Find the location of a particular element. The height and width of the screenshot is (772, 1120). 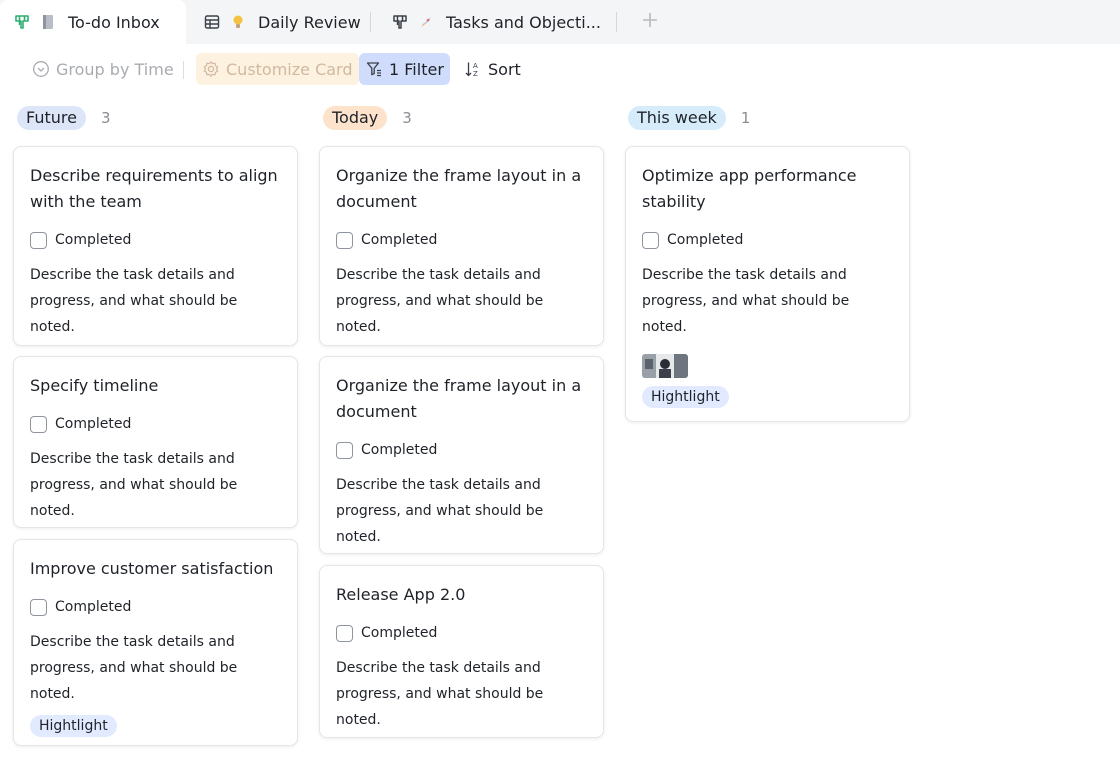

column-header-today: Today 3 is located at coordinates (367, 118).